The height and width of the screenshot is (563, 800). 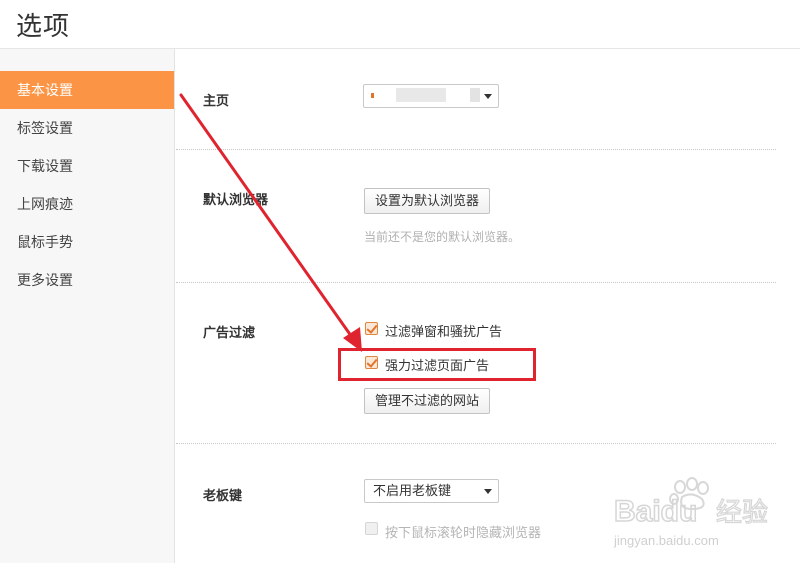 What do you see at coordinates (742, 513) in the screenshot?
I see `watermark-brand2: 经验` at bounding box center [742, 513].